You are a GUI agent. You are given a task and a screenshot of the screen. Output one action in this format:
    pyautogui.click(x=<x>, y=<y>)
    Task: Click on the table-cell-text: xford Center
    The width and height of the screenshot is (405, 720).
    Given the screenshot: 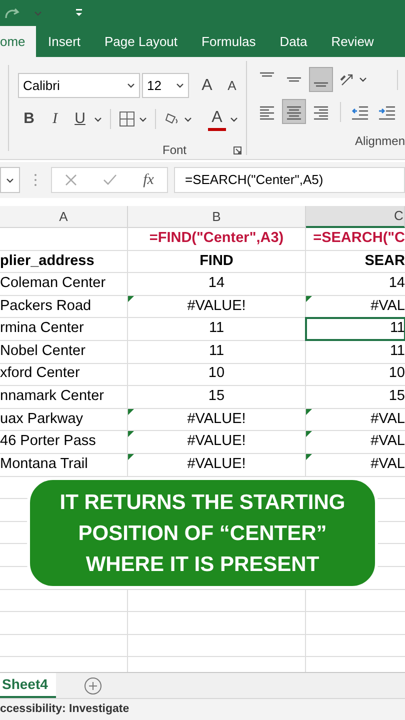 What is the action you would take?
    pyautogui.click(x=40, y=374)
    